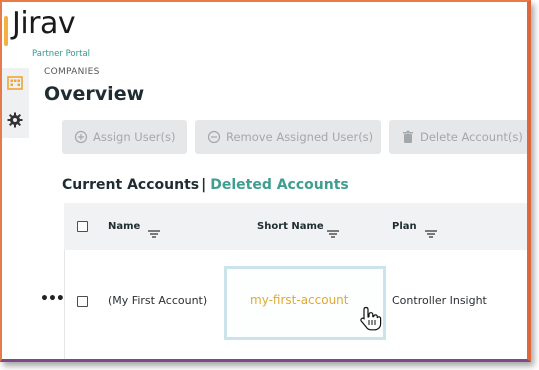 Image resolution: width=539 pixels, height=370 pixels. I want to click on row-actions-menu: •••, so click(52, 299).